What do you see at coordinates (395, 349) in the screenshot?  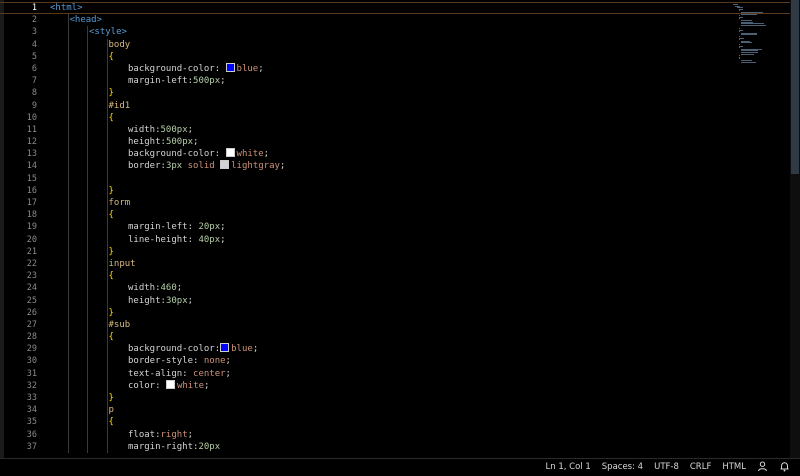 I see `code-line: 29 background-color: blue;` at bounding box center [395, 349].